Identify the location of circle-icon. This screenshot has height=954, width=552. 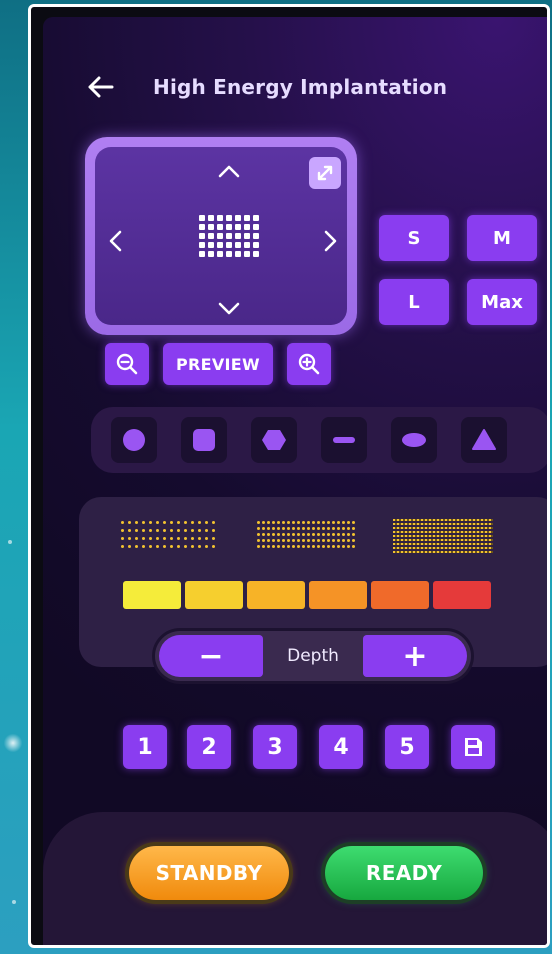
(134, 440).